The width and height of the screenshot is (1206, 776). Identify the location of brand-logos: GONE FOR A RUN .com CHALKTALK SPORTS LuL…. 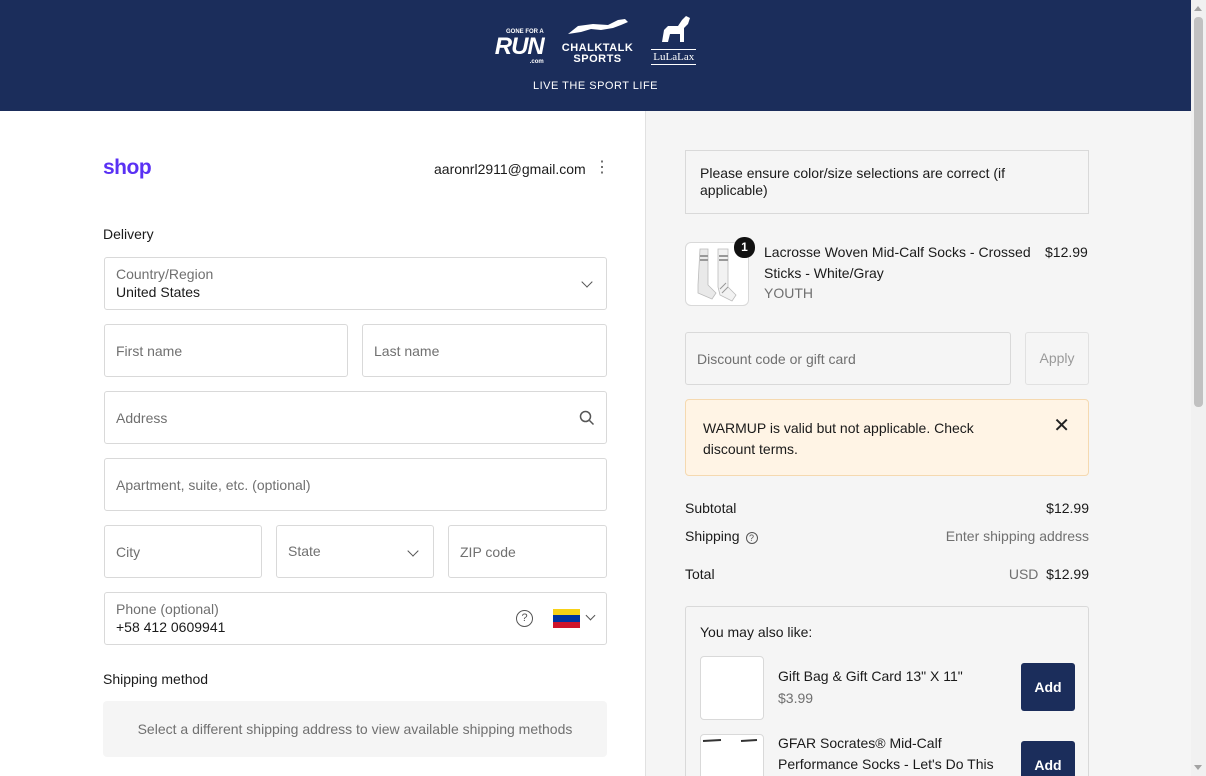
(595, 39).